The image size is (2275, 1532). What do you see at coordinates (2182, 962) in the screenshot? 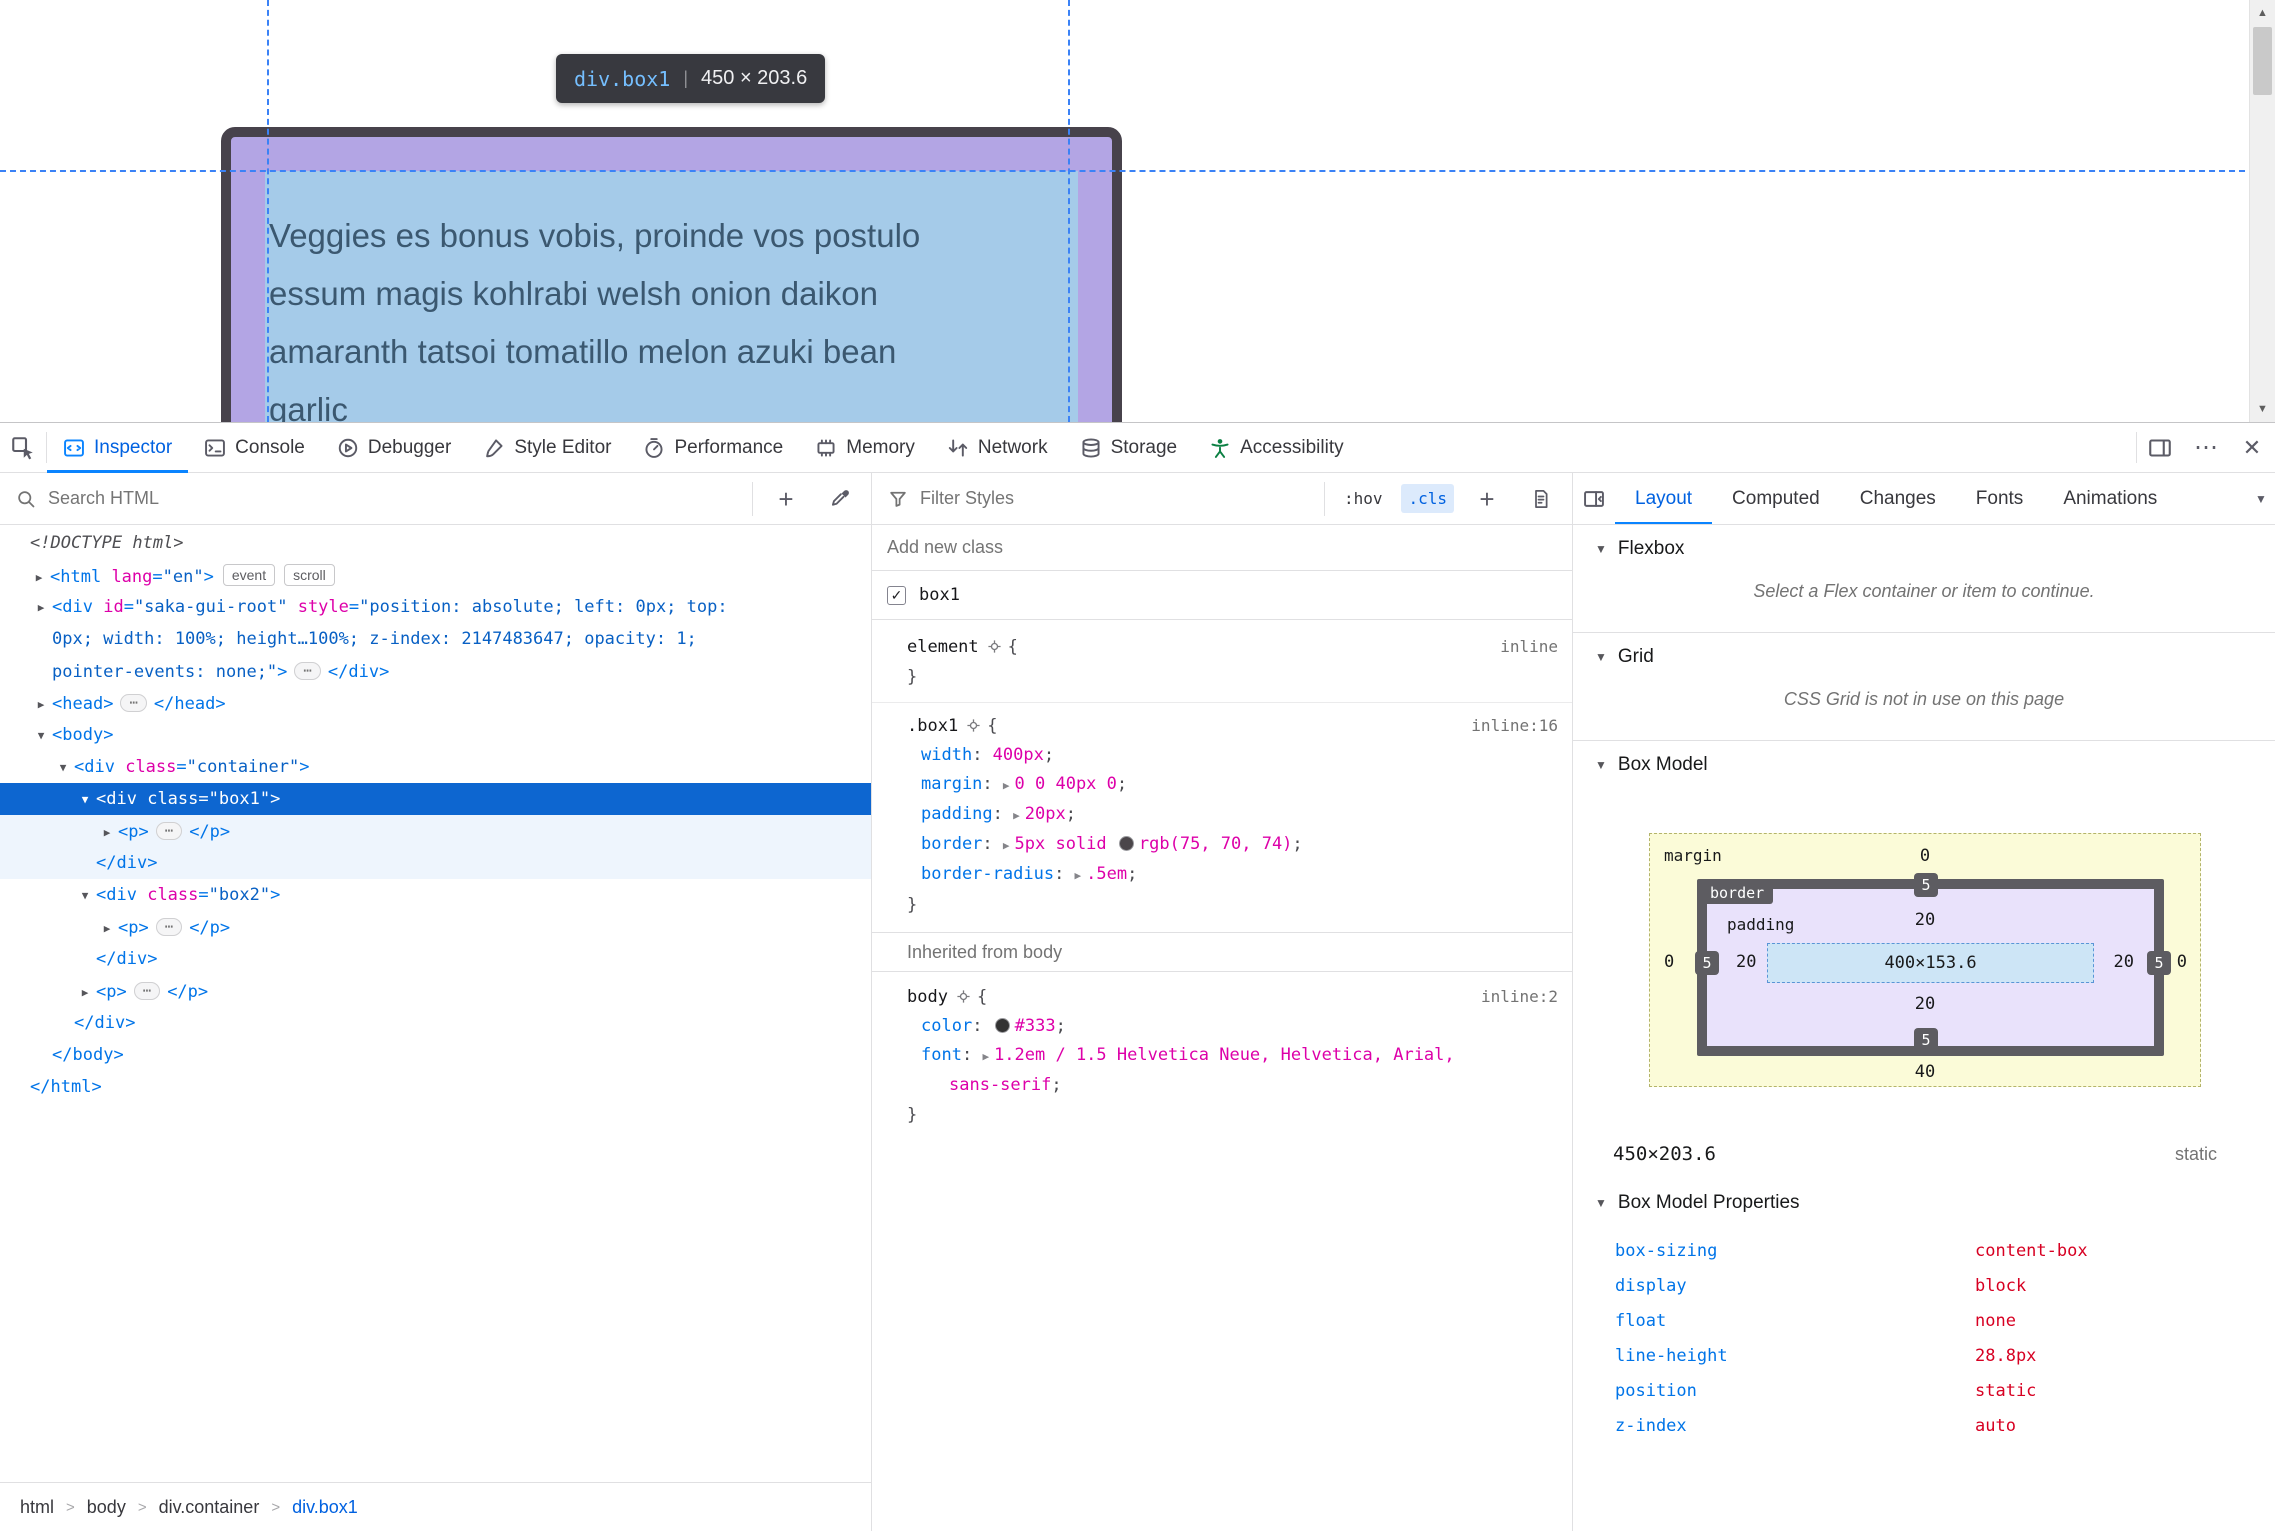
I see `margin-right-value: 0` at bounding box center [2182, 962].